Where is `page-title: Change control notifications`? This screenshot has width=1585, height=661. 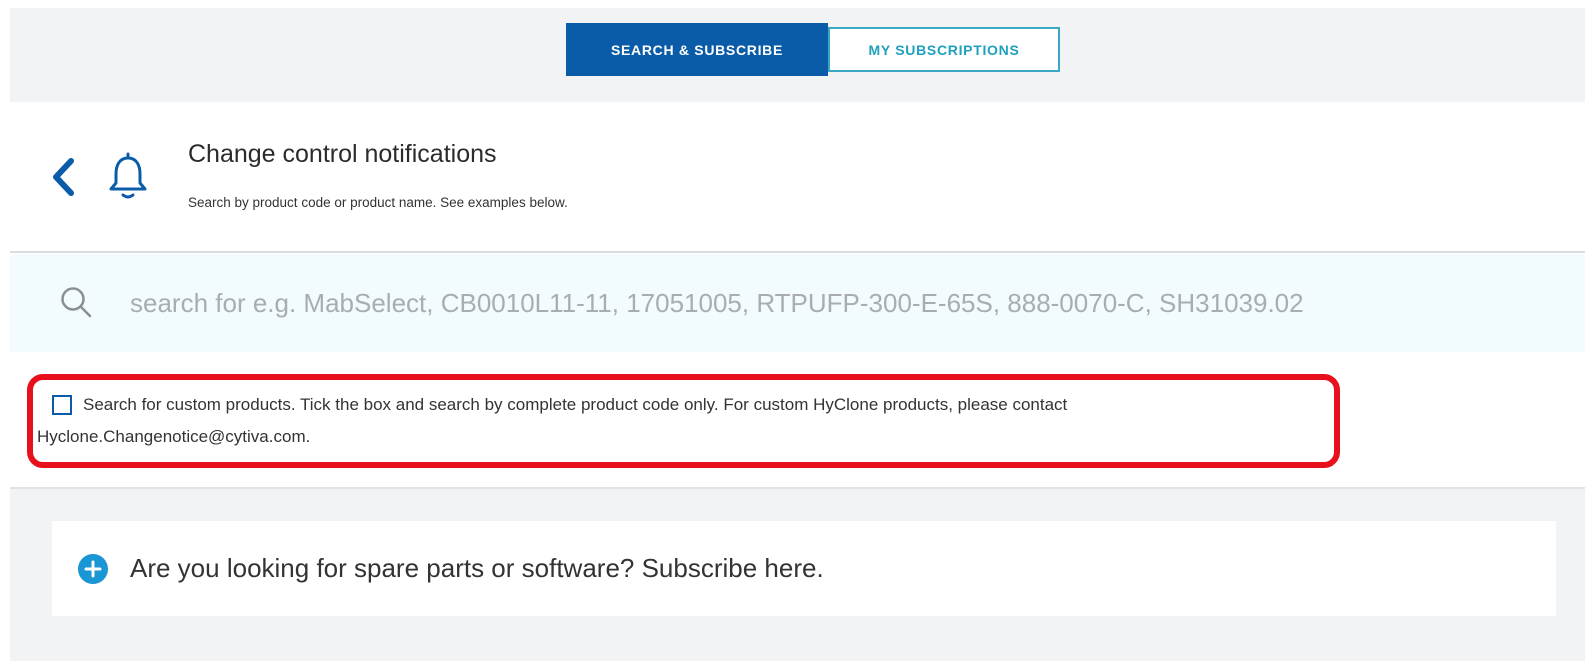 page-title: Change control notifications is located at coordinates (342, 154).